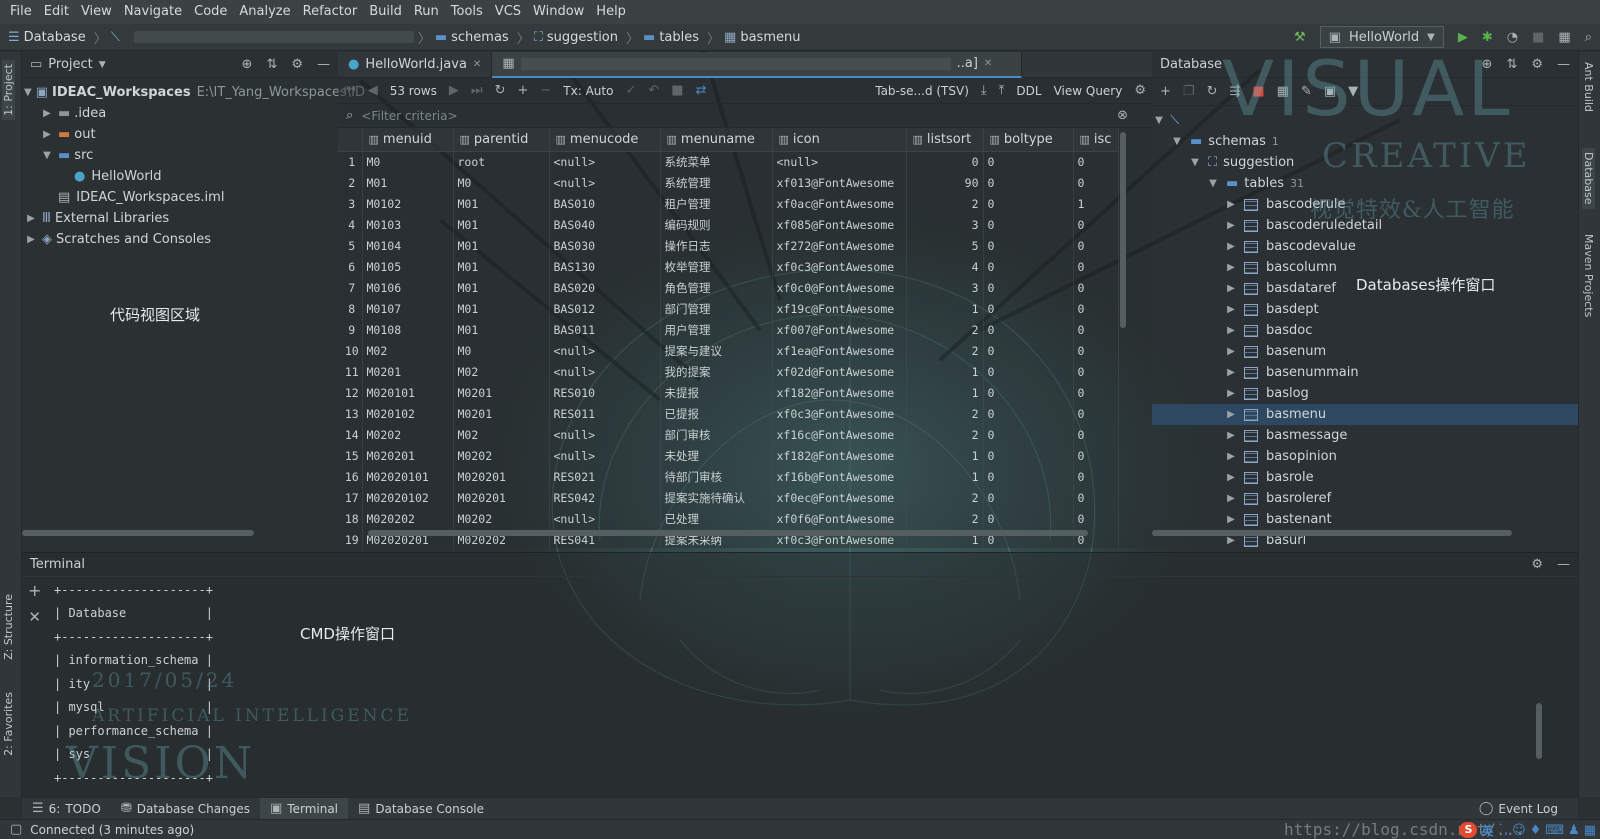 The width and height of the screenshot is (1600, 839). What do you see at coordinates (16, 829) in the screenshot?
I see `layout-icon: ▢` at bounding box center [16, 829].